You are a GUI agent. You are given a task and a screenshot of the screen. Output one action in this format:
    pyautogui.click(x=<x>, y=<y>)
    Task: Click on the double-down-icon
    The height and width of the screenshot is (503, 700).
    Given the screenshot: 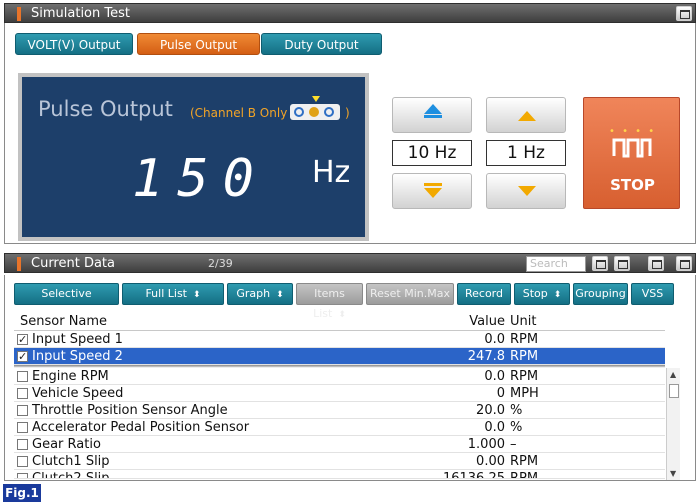 What is the action you would take?
    pyautogui.click(x=433, y=193)
    